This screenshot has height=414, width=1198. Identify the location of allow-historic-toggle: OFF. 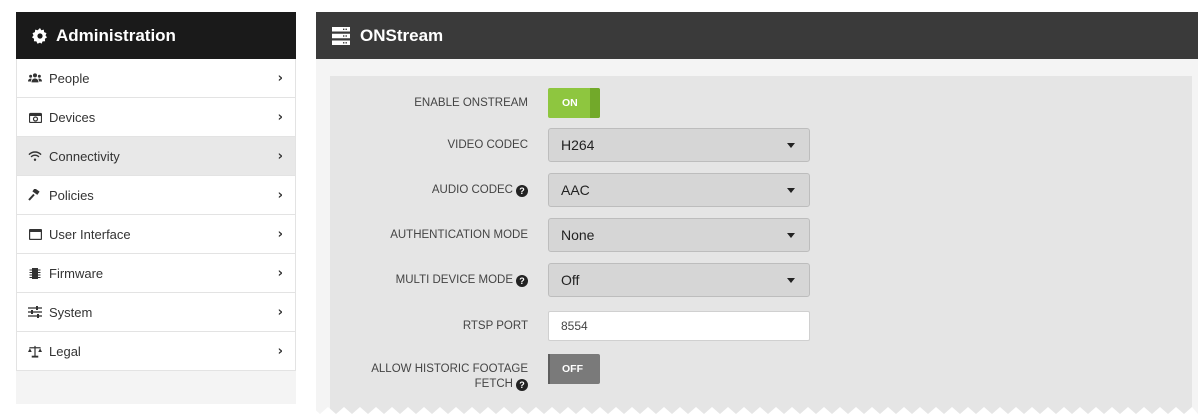
(574, 369).